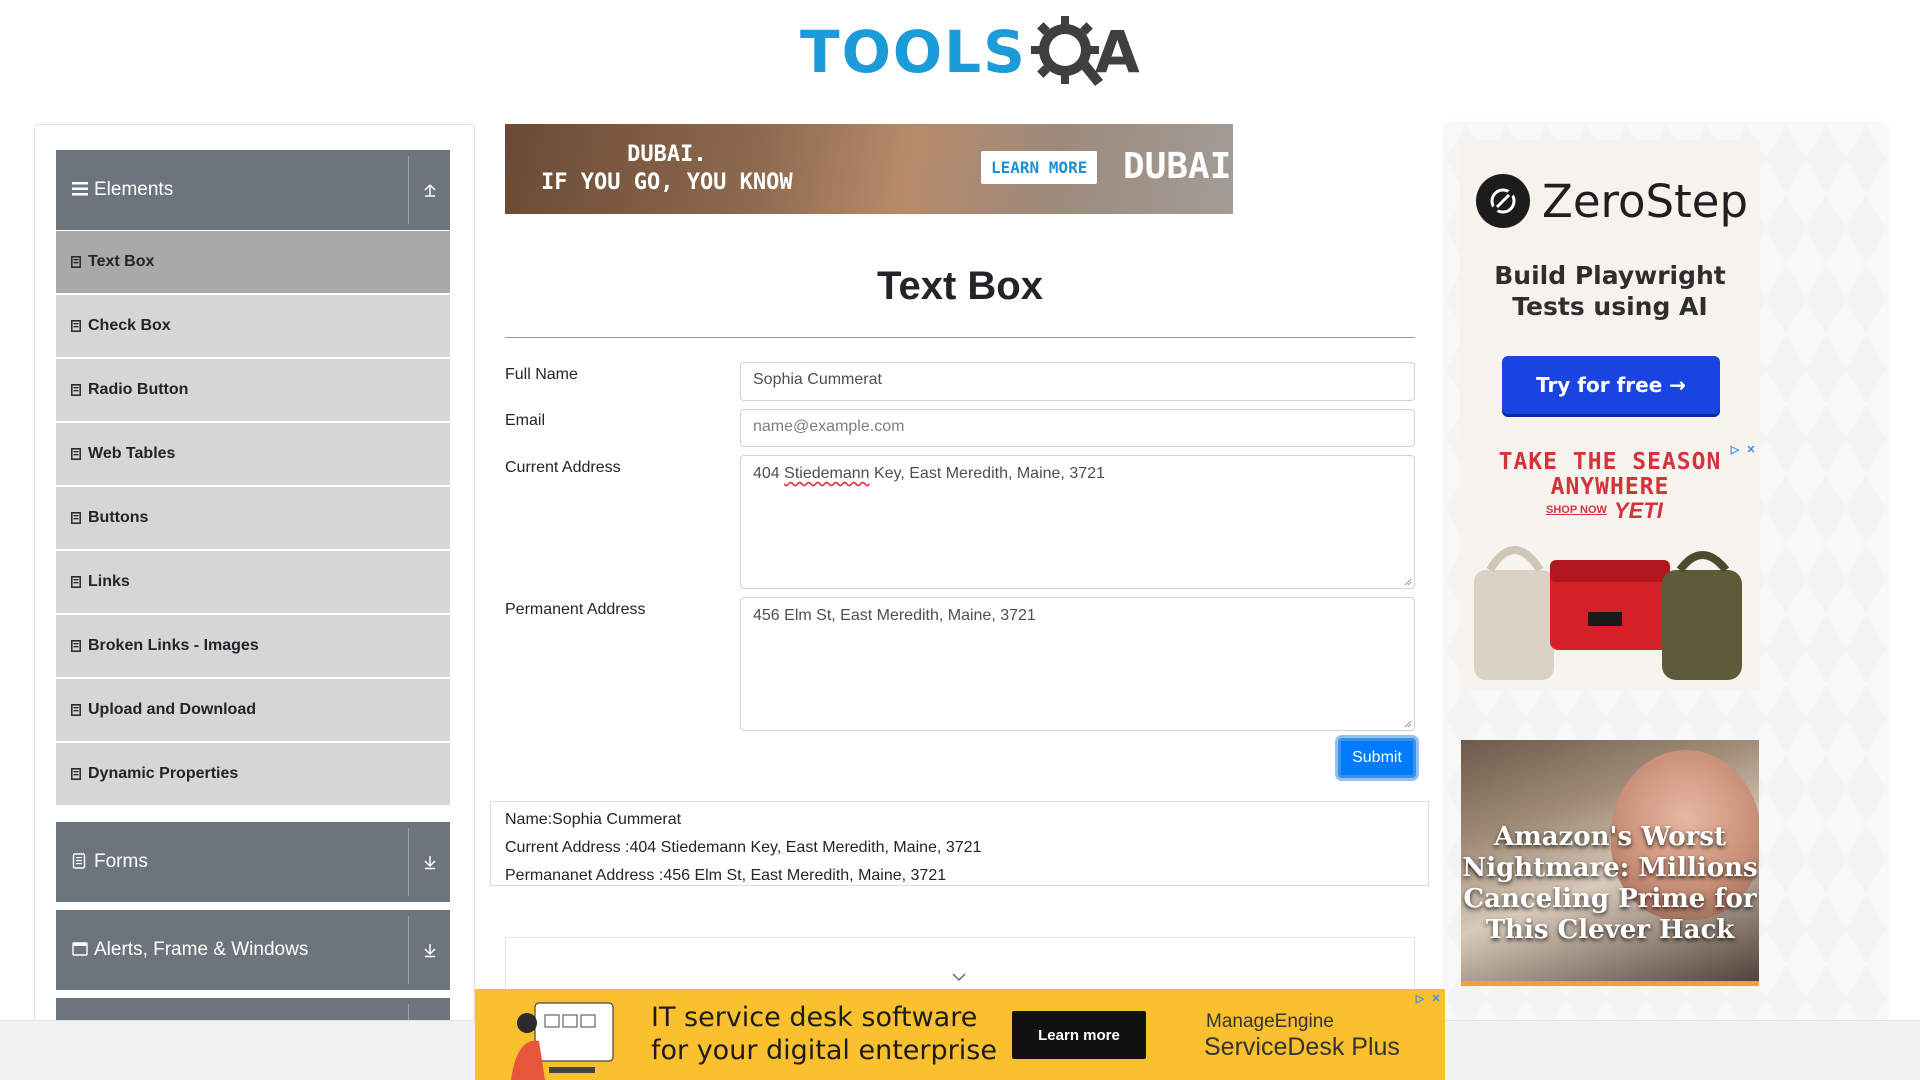  I want to click on group-label-forms: Forms, so click(121, 861).